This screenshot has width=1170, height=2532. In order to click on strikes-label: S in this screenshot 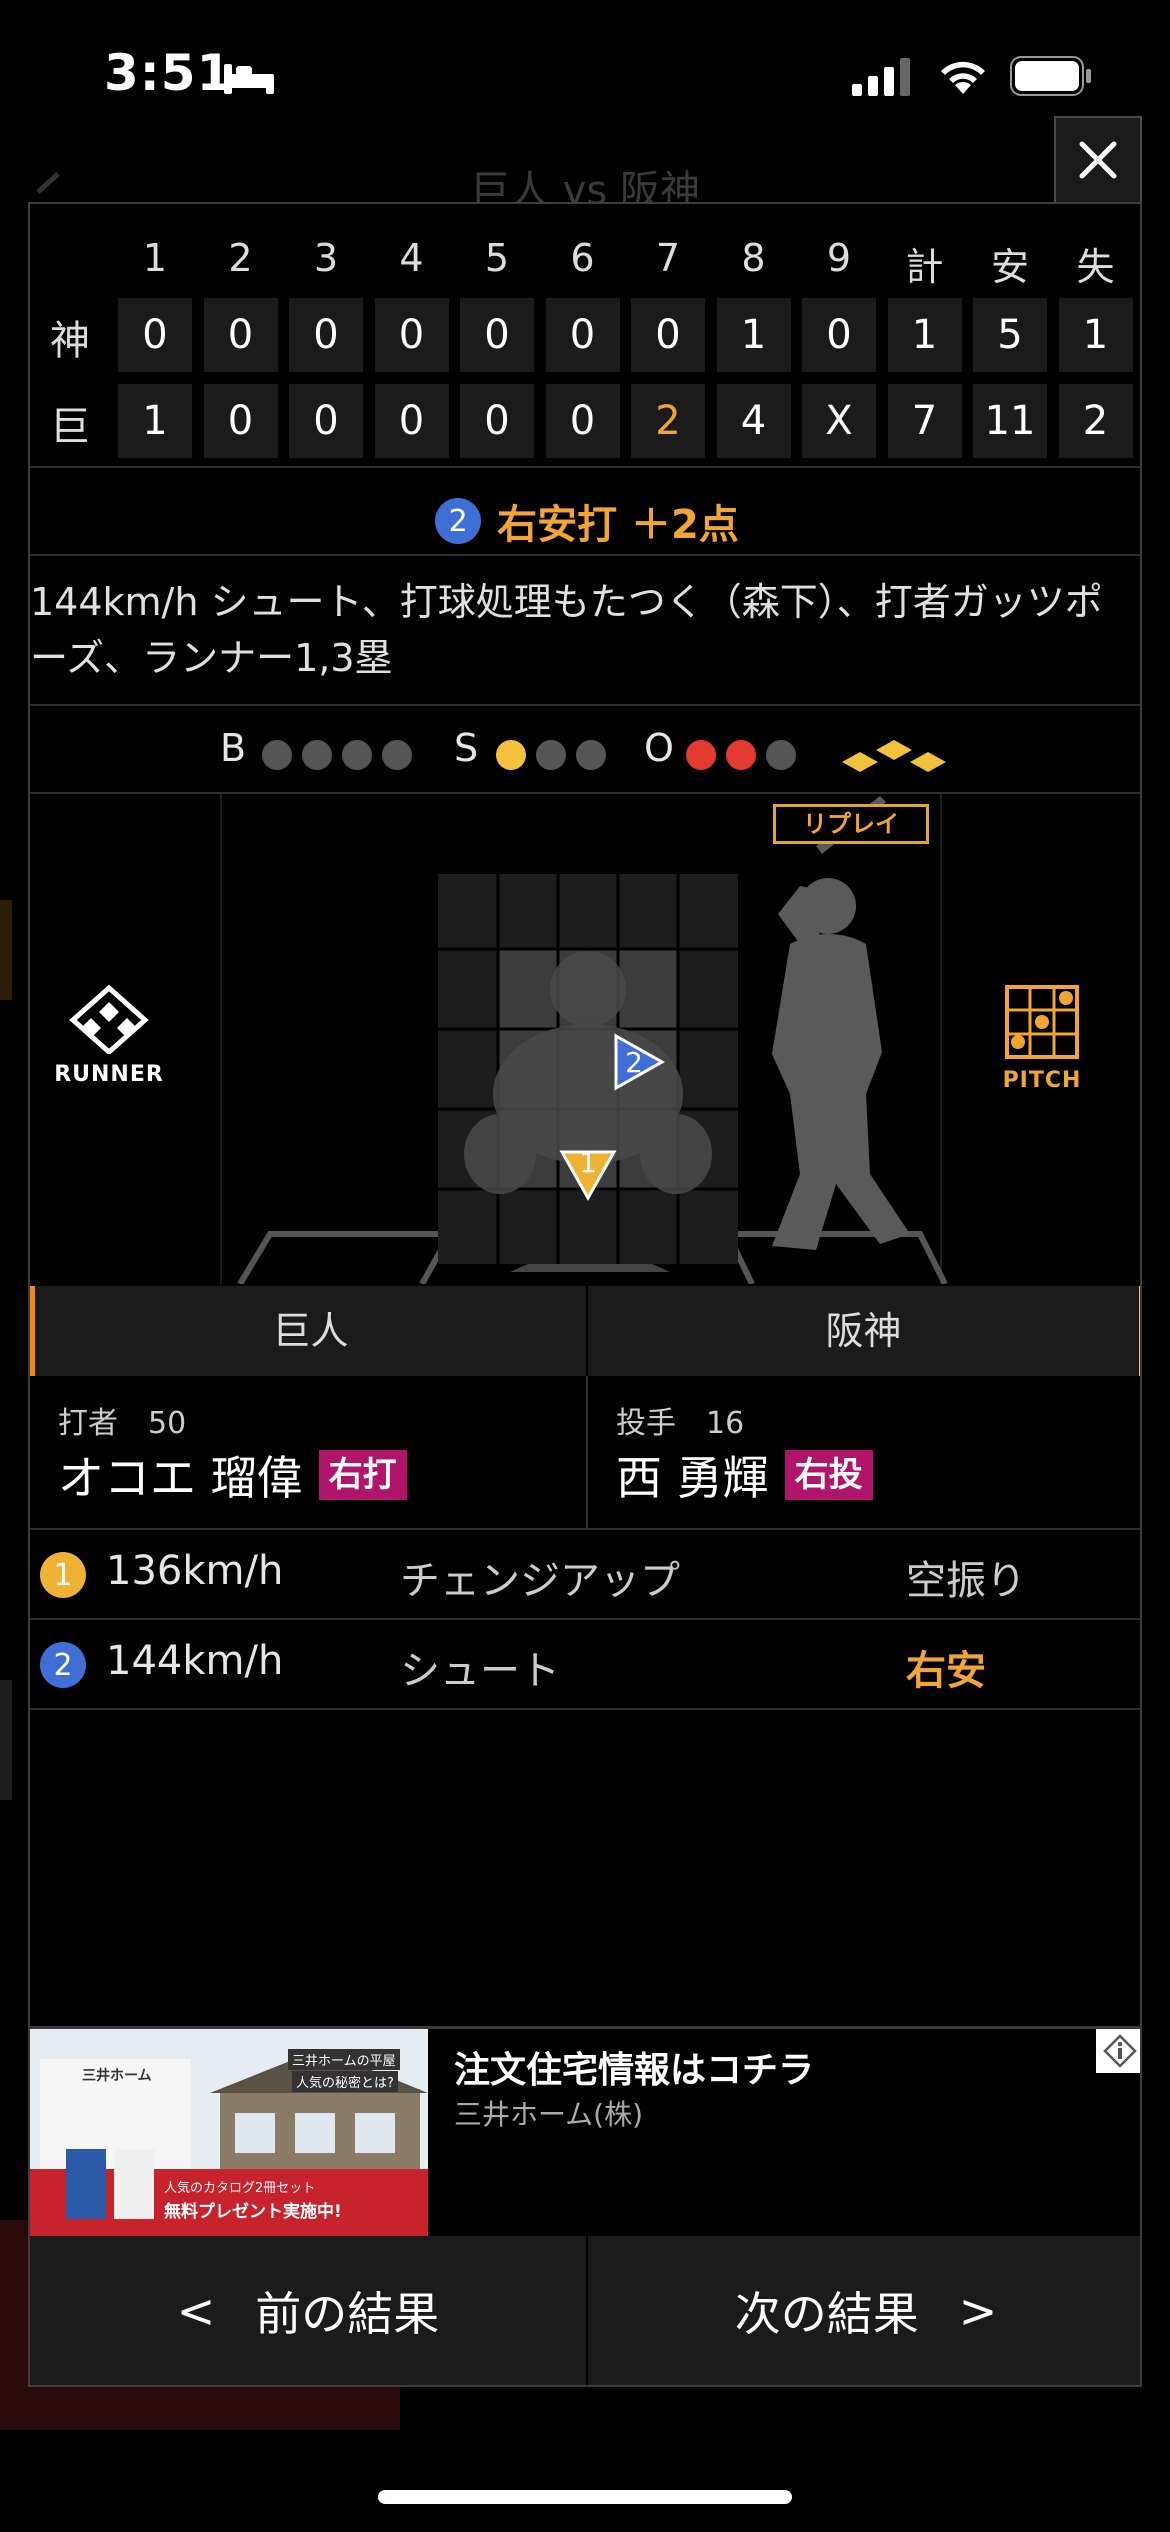, I will do `click(466, 748)`.